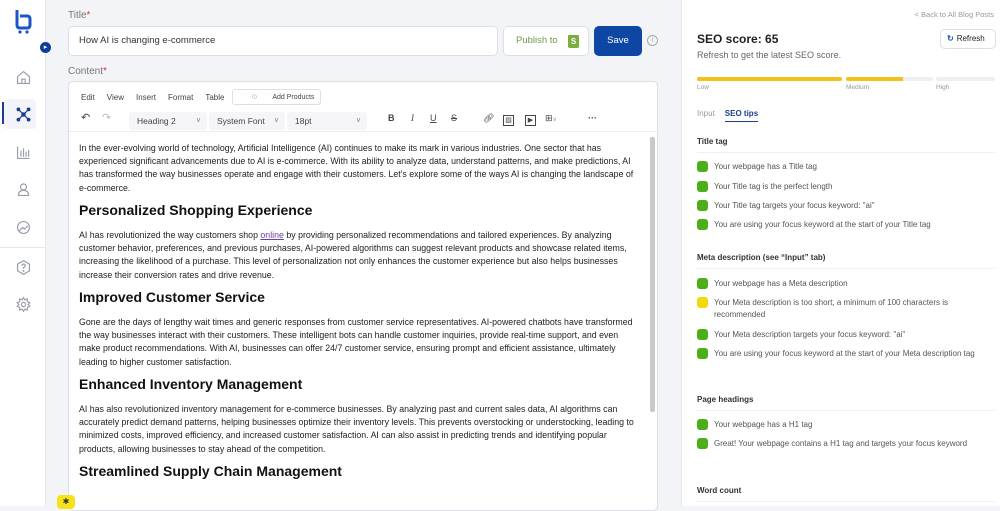 The image size is (1000, 511). I want to click on undo-icon: ↶, so click(85, 117).